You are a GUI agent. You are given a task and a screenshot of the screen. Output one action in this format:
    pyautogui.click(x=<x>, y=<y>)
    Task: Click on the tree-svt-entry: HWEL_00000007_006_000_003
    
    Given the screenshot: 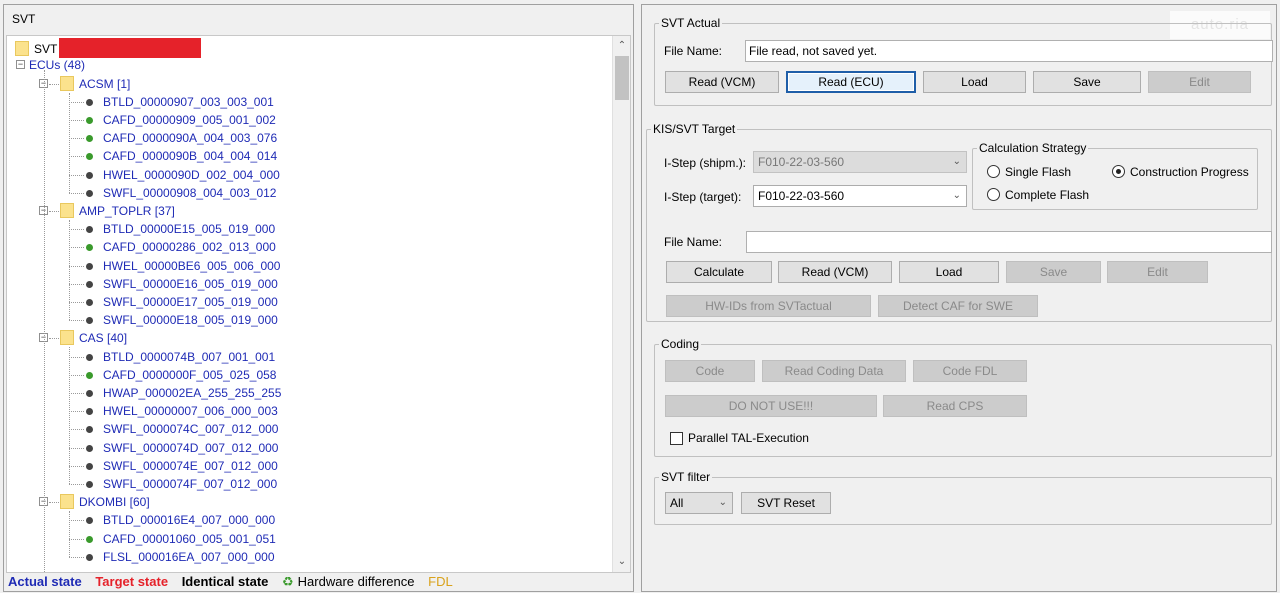 What is the action you would take?
    pyautogui.click(x=190, y=411)
    